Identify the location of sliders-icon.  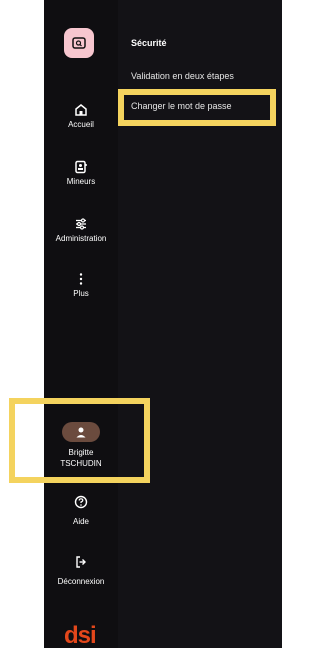
(81, 224).